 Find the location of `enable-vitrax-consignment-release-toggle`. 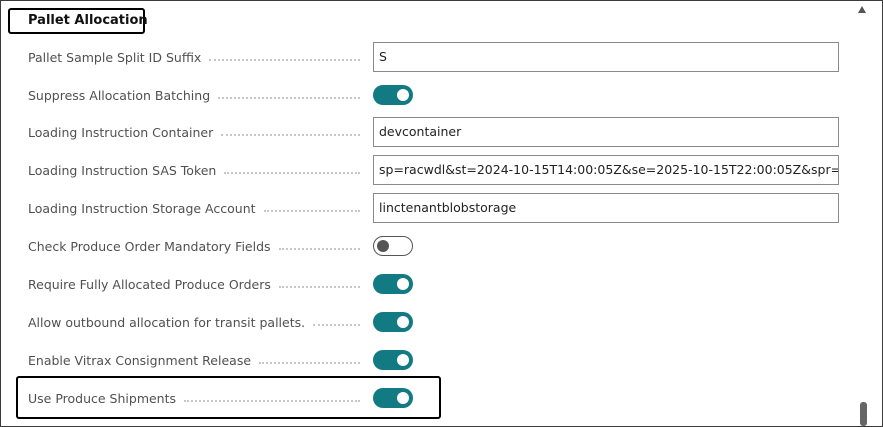

enable-vitrax-consignment-release-toggle is located at coordinates (393, 360).